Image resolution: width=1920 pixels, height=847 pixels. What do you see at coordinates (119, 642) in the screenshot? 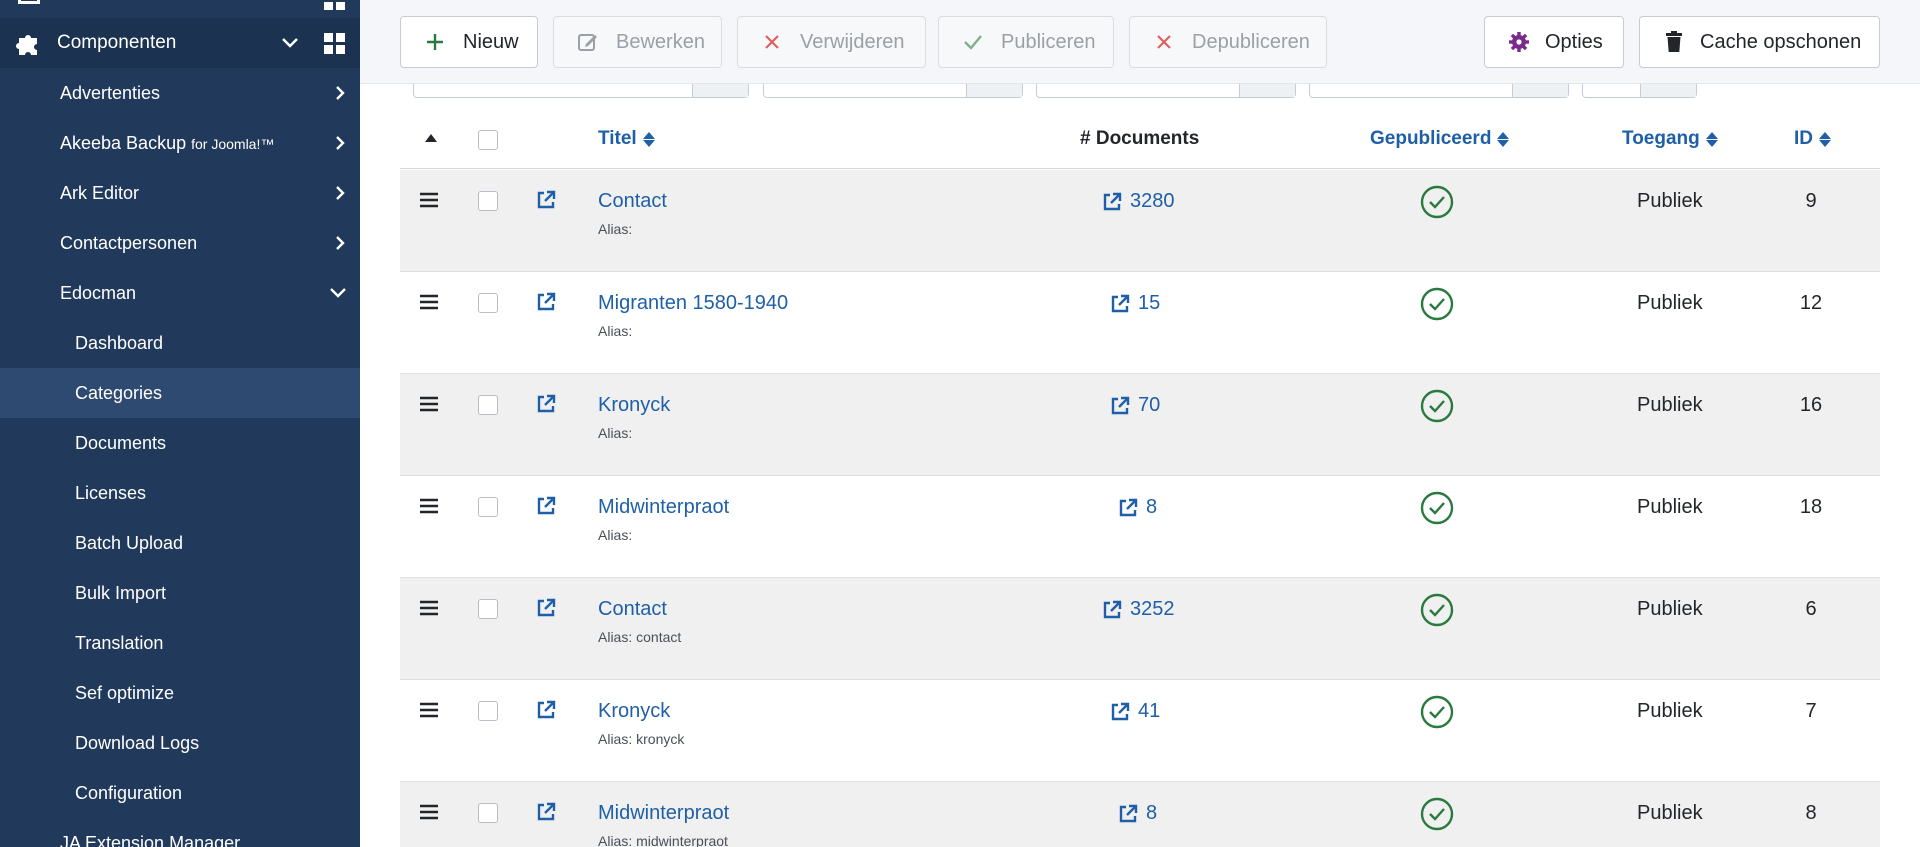
I see `sidebar-item-label: Translation` at bounding box center [119, 642].